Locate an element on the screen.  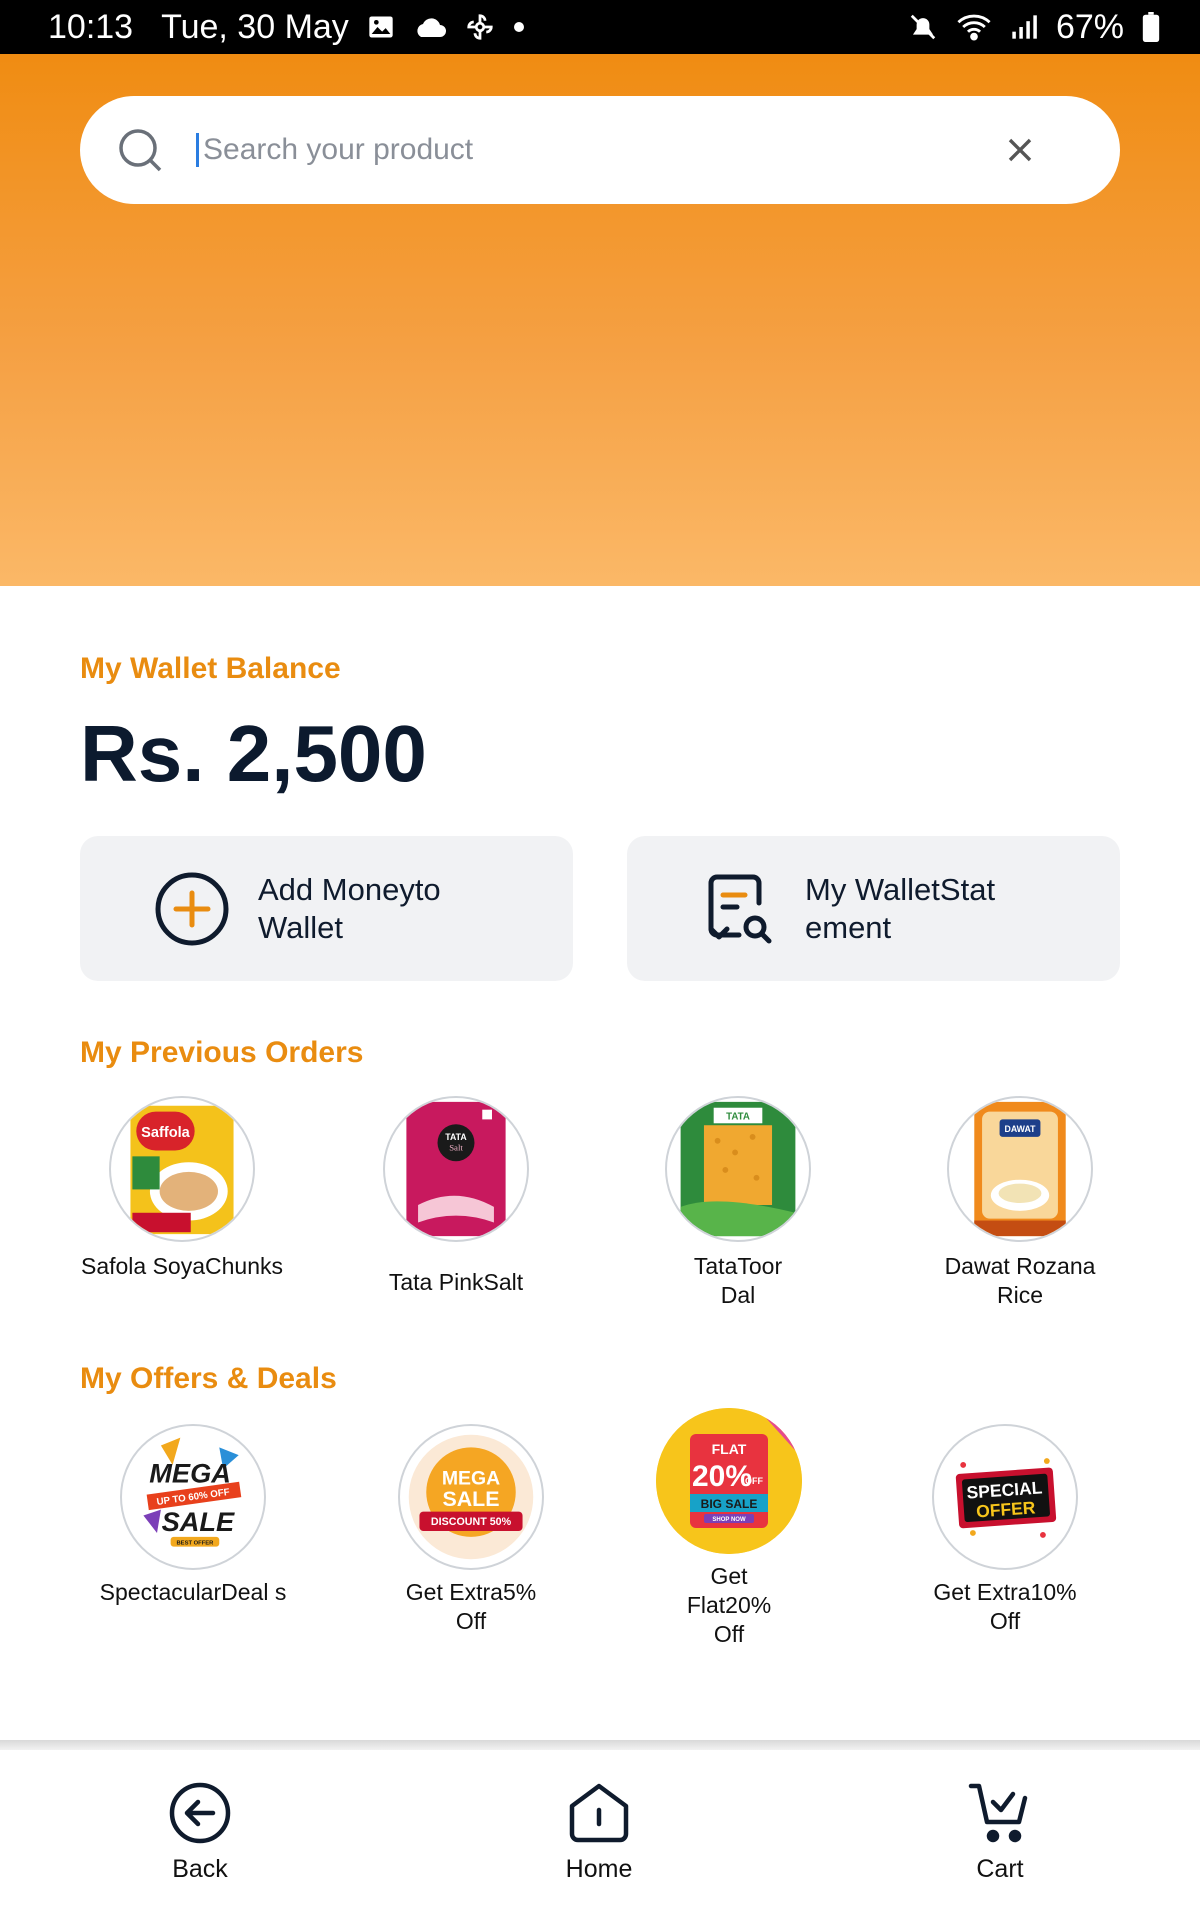
offers-title: My Offers & Deals is located at coordinates (208, 1378).